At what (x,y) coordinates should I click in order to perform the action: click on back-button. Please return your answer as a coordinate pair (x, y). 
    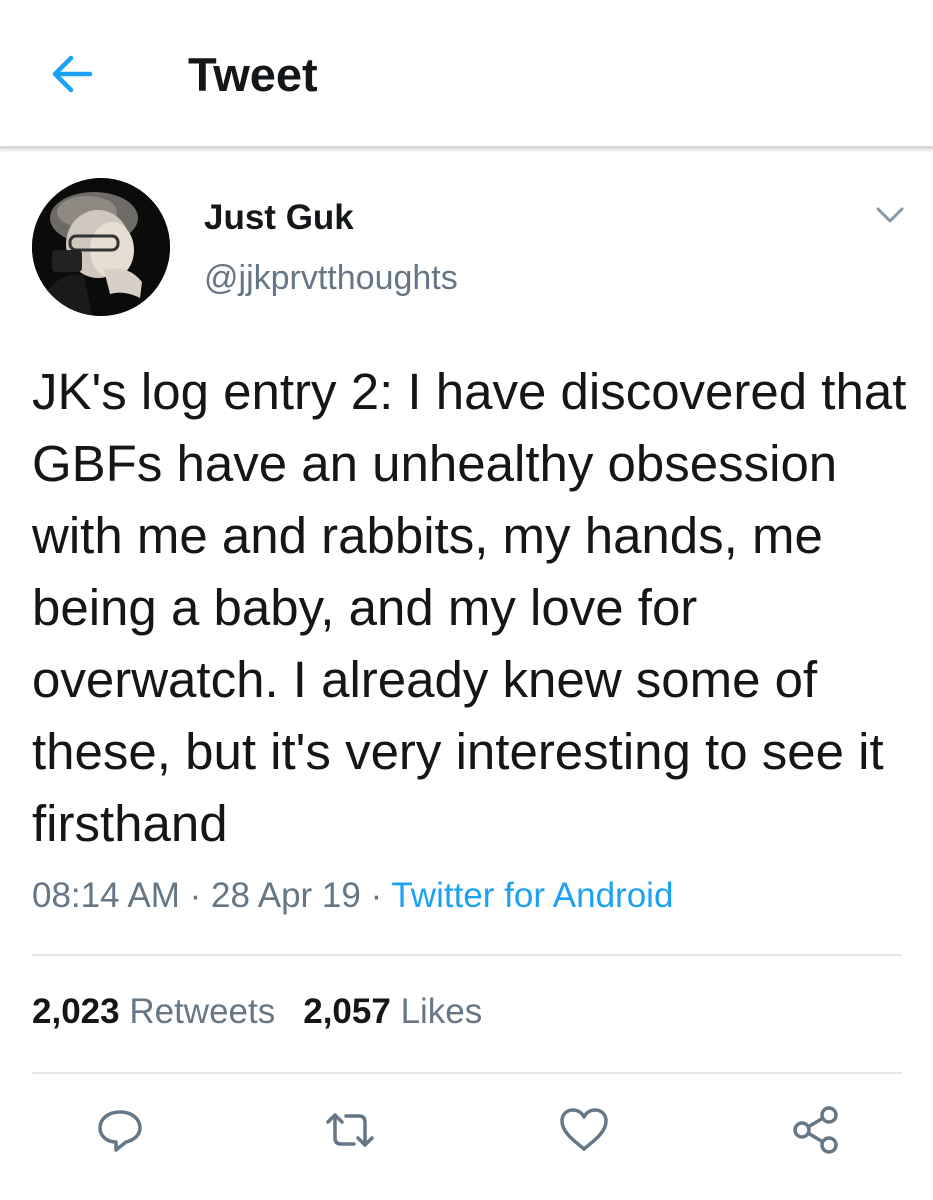
    Looking at the image, I should click on (74, 74).